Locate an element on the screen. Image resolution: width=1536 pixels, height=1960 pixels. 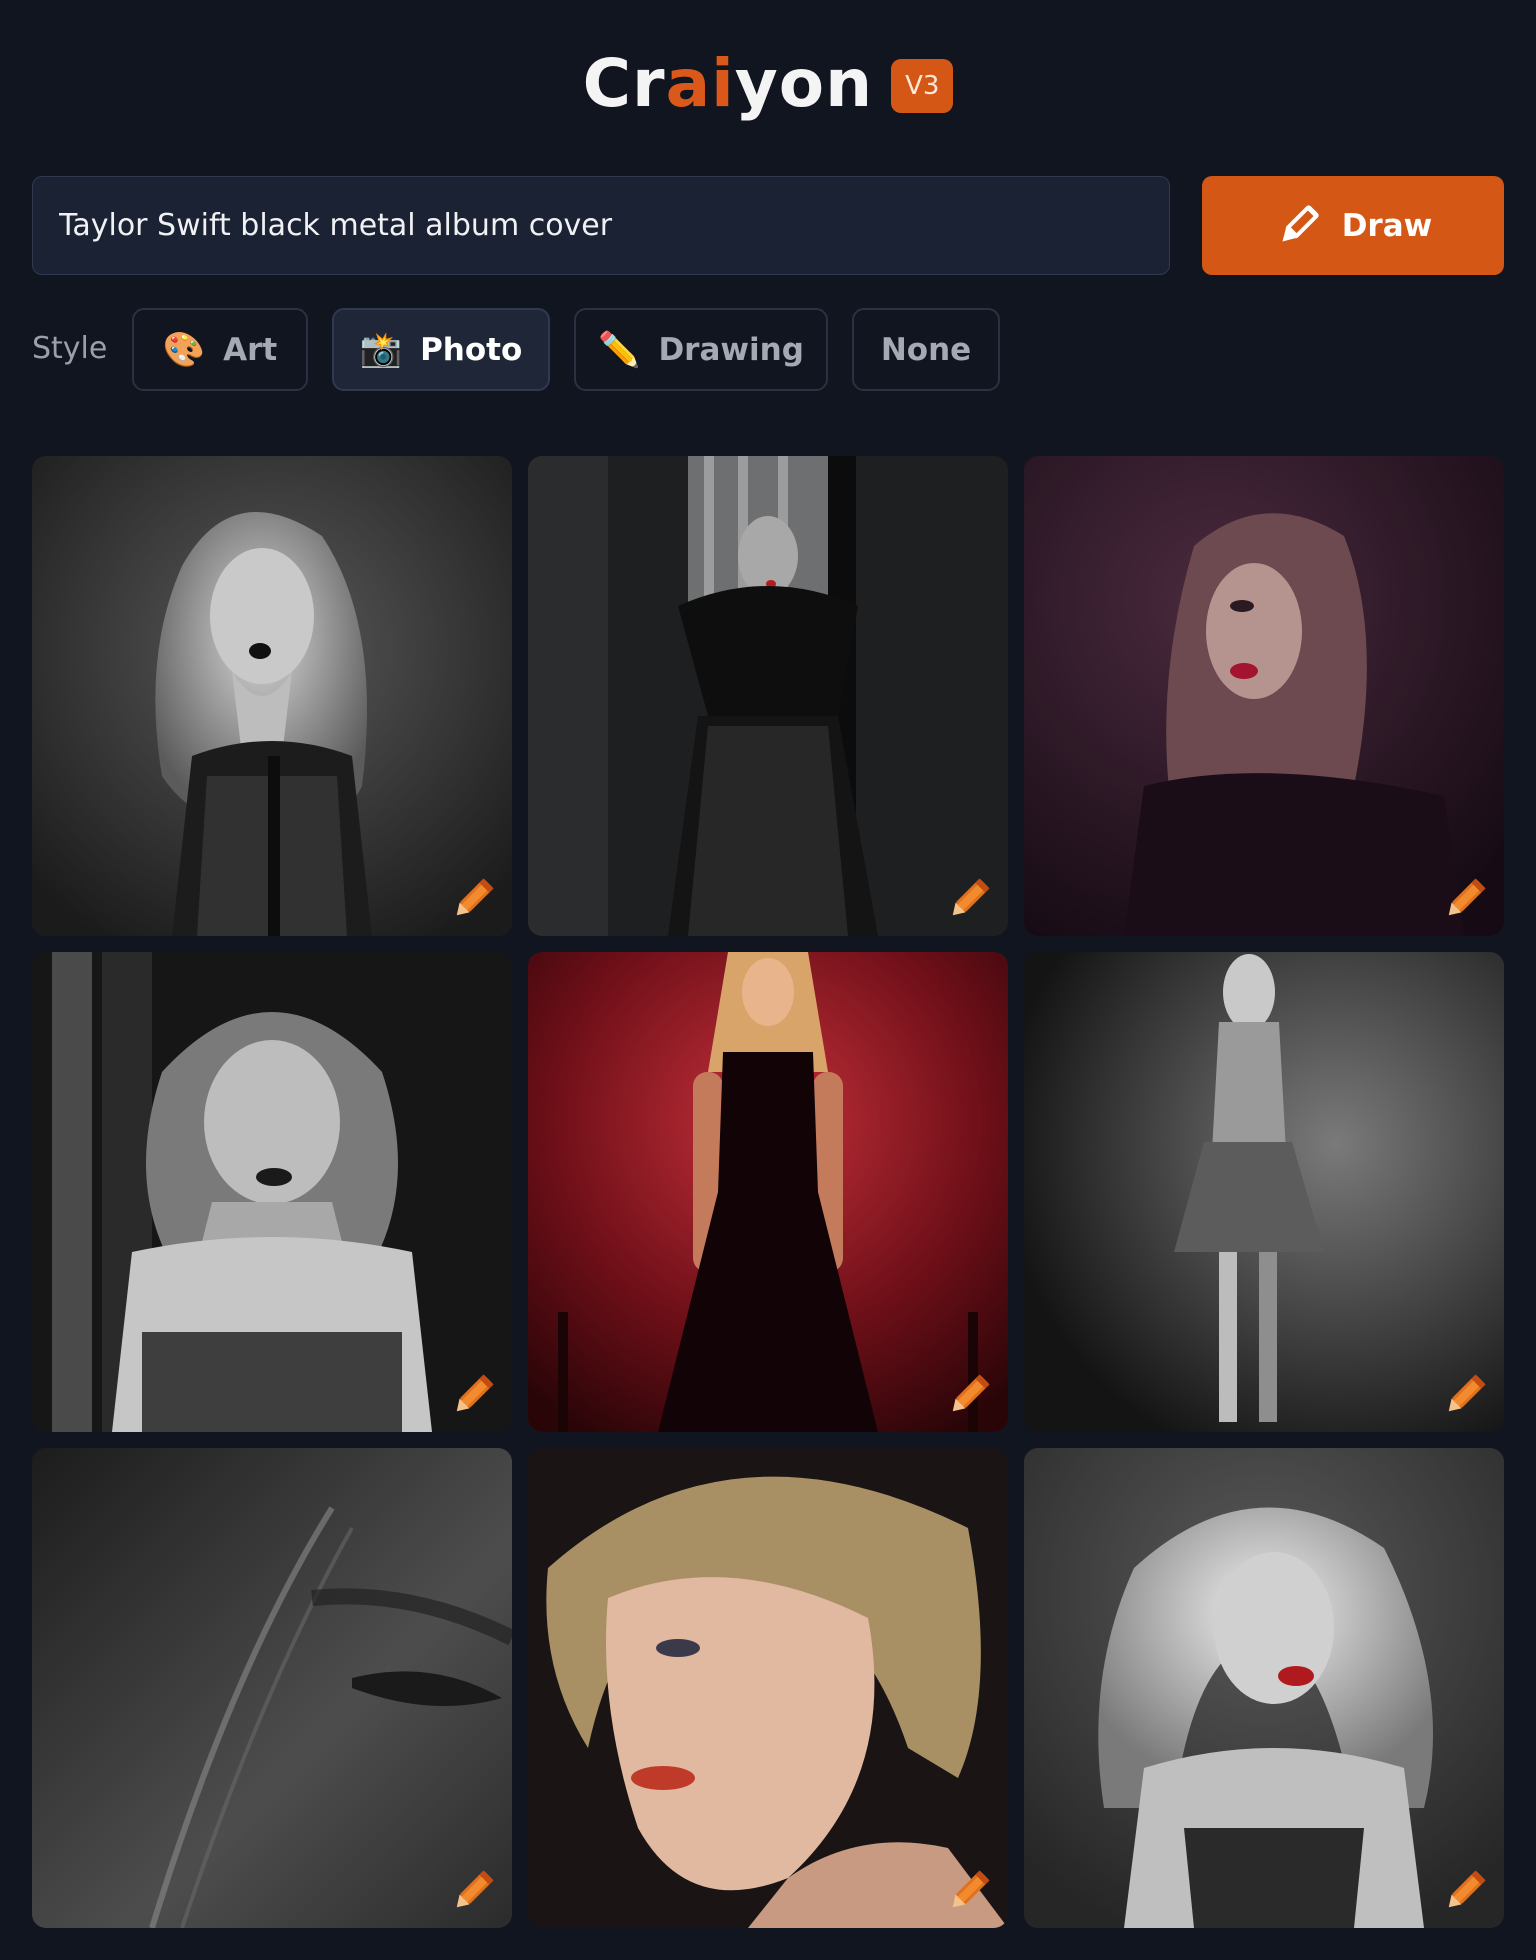
style-chip-art: 🎨 Art is located at coordinates (220, 349).